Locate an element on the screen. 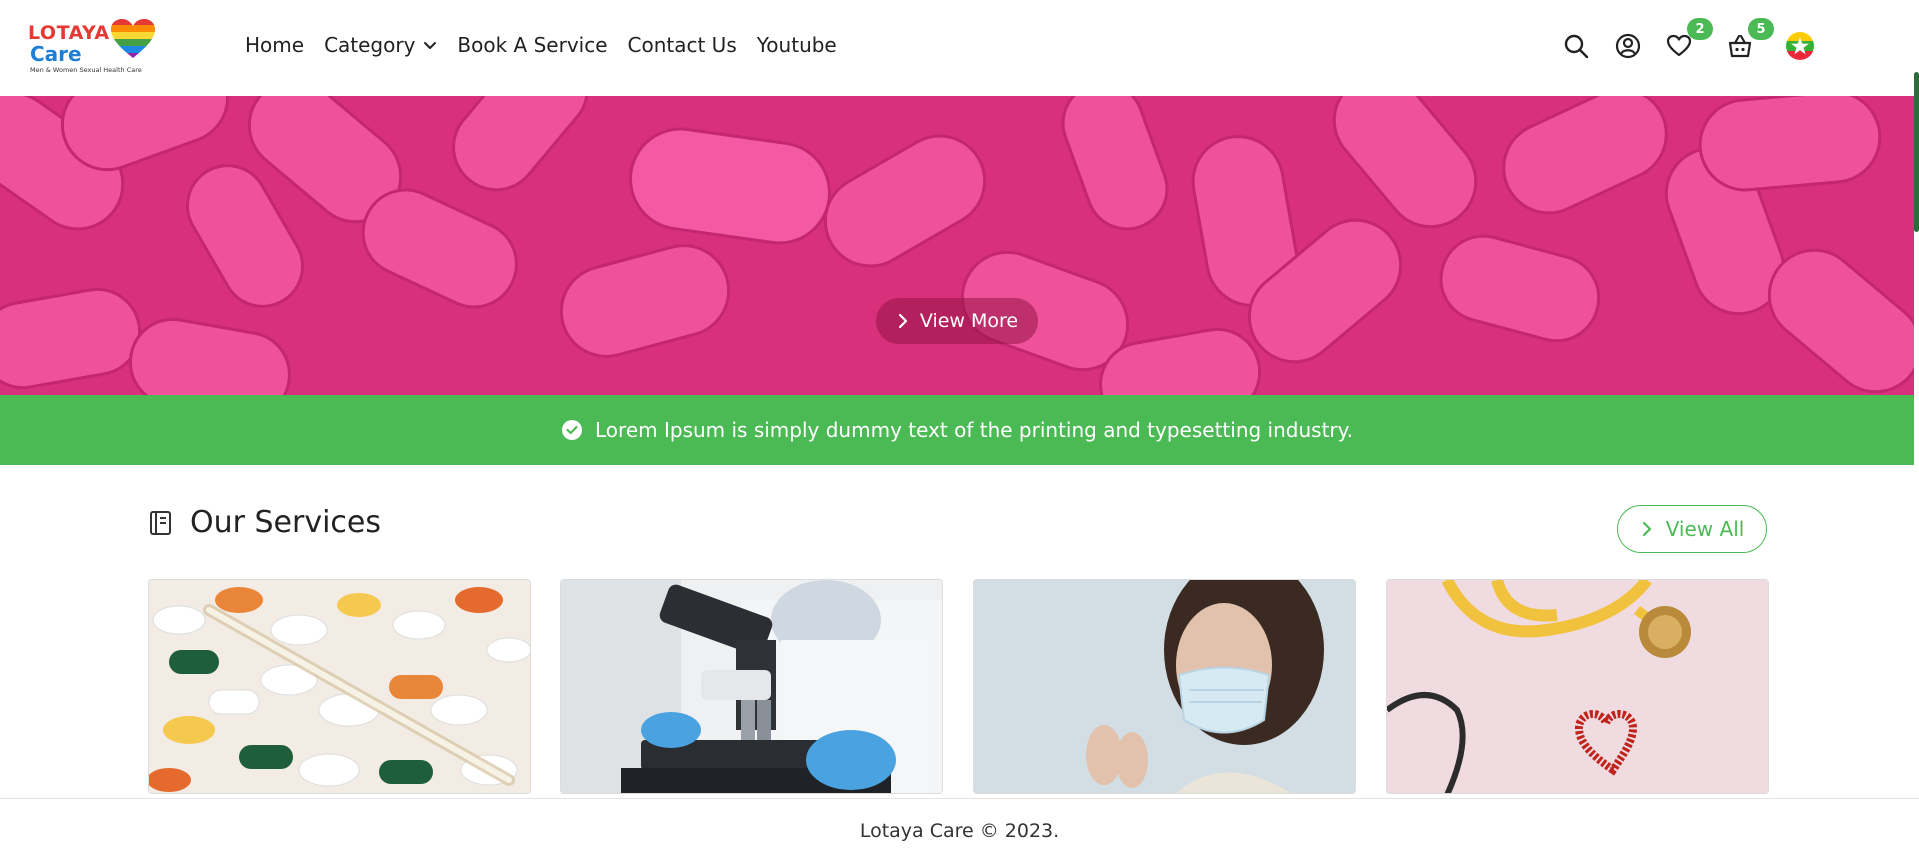 The image size is (1919, 863). pills-thermometer-image is located at coordinates (339, 686).